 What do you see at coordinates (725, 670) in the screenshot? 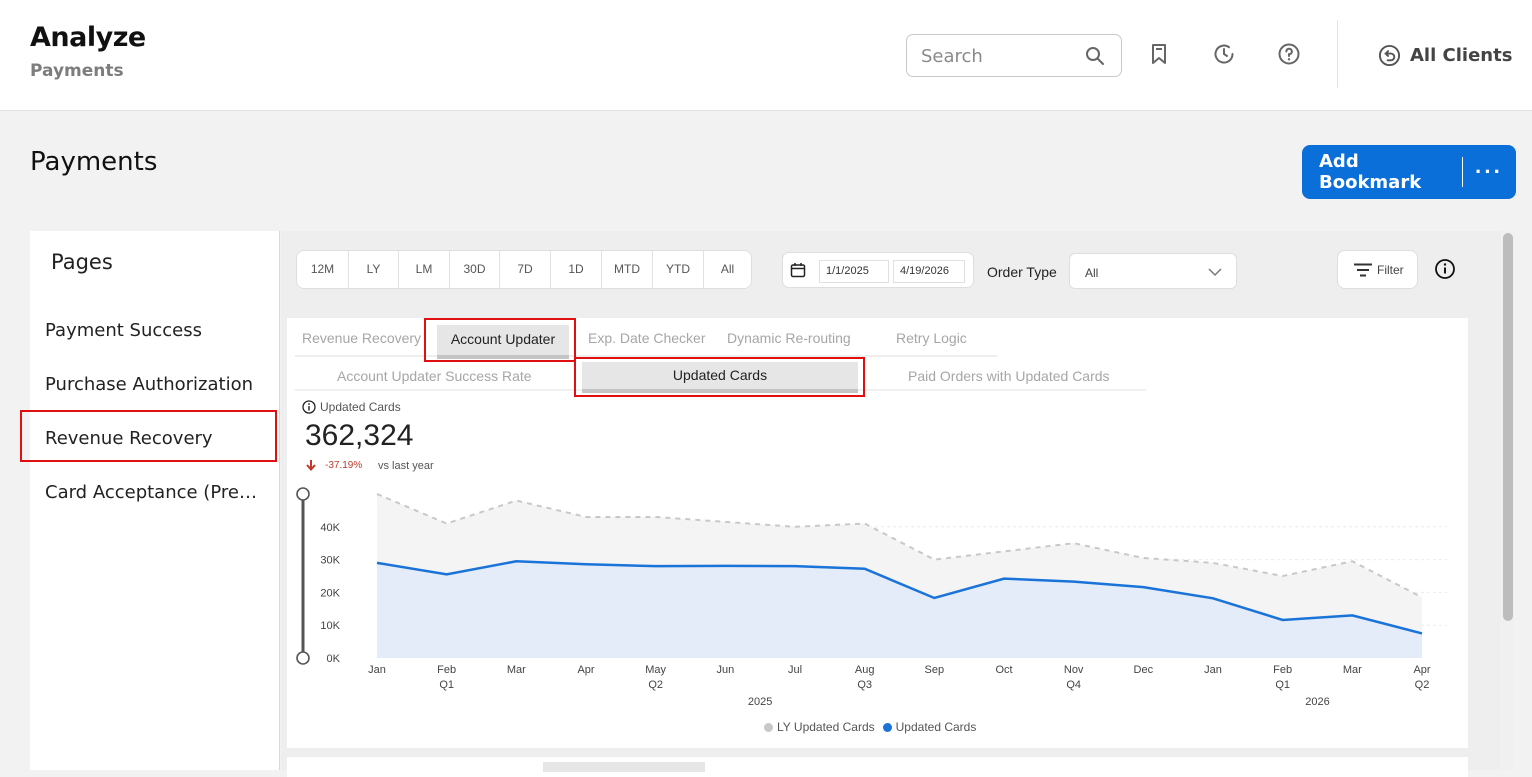
I see `x-tick-label: Jun` at bounding box center [725, 670].